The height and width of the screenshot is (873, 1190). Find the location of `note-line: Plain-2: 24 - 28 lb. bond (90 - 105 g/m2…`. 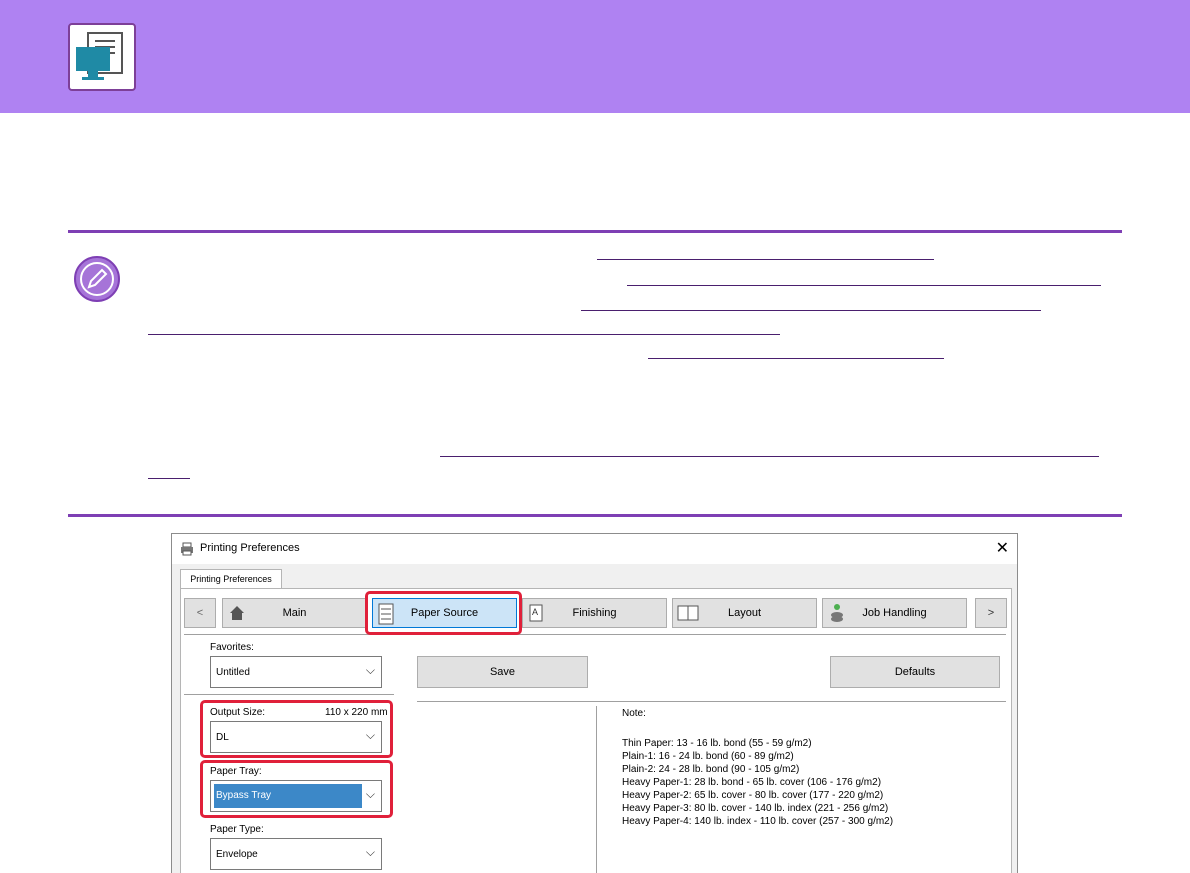

note-line: Plain-2: 24 - 28 lb. bond (90 - 105 g/m2… is located at coordinates (711, 769).